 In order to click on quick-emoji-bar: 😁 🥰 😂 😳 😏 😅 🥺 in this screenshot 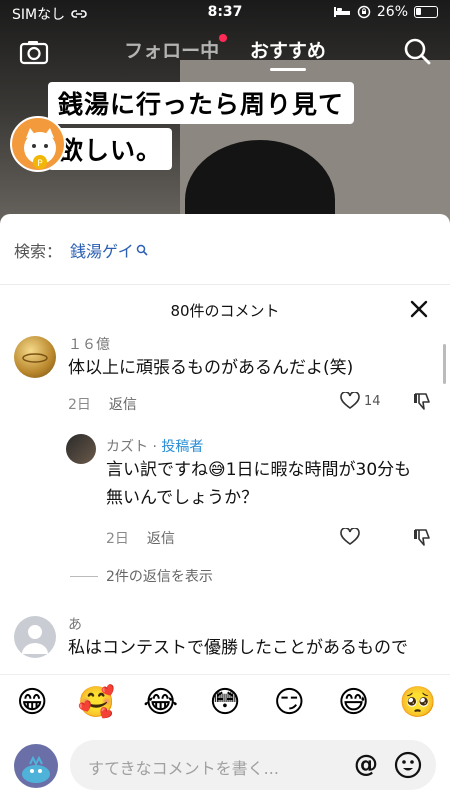, I will do `click(225, 702)`.